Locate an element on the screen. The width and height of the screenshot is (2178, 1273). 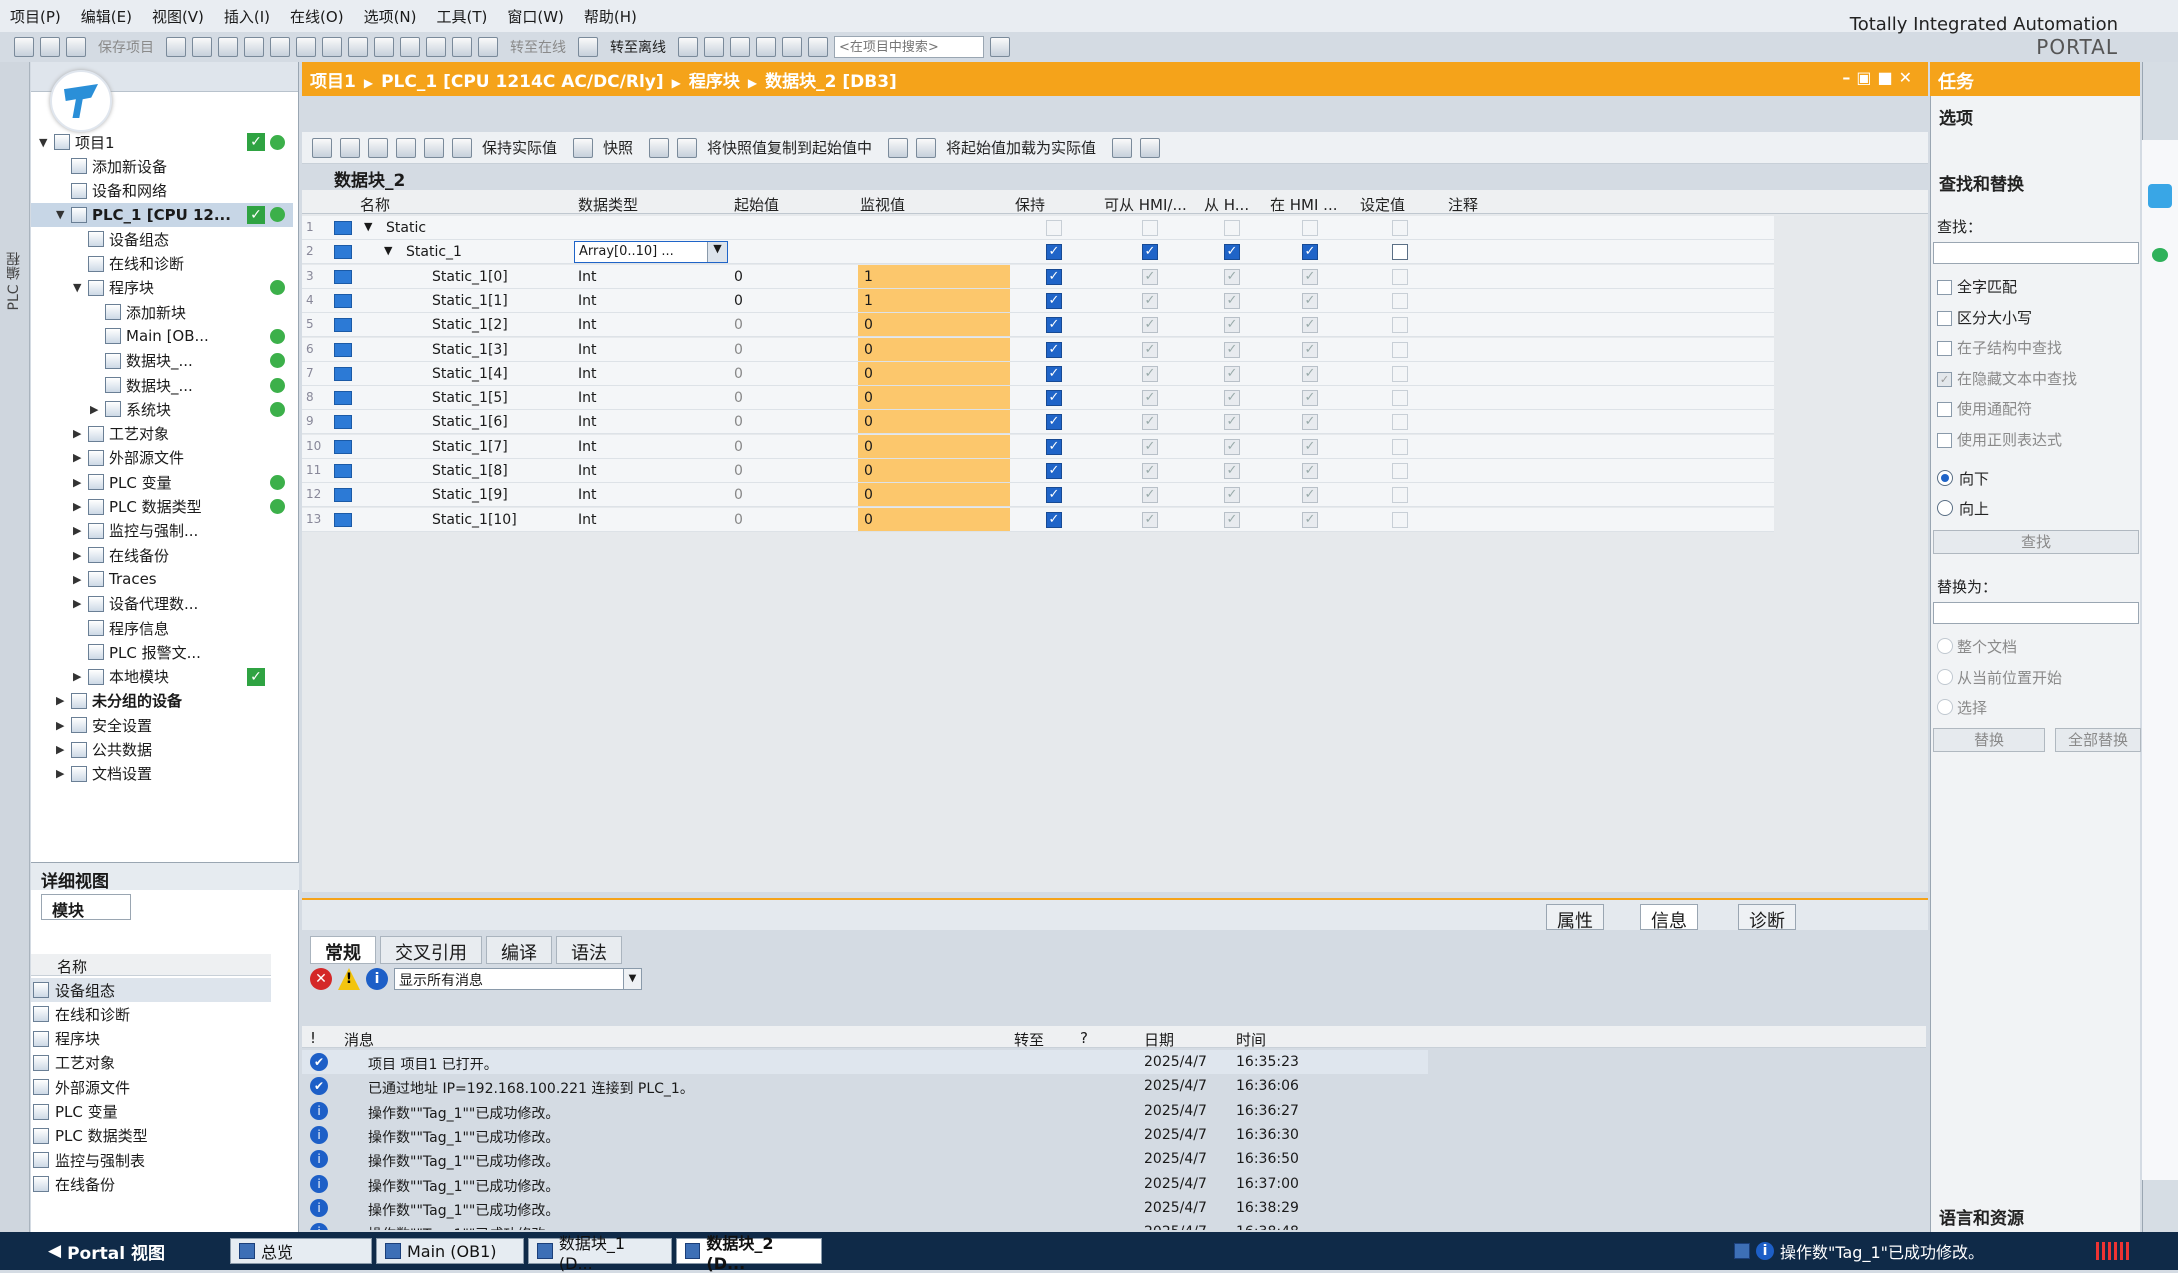
tree-item: 添加新块 is located at coordinates (162, 312).